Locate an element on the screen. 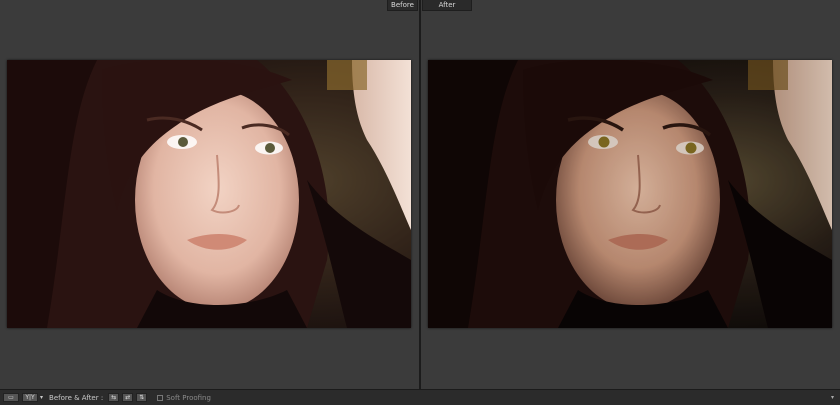 The image size is (840, 405). swap-before-after-icon: ⇅ is located at coordinates (142, 397).